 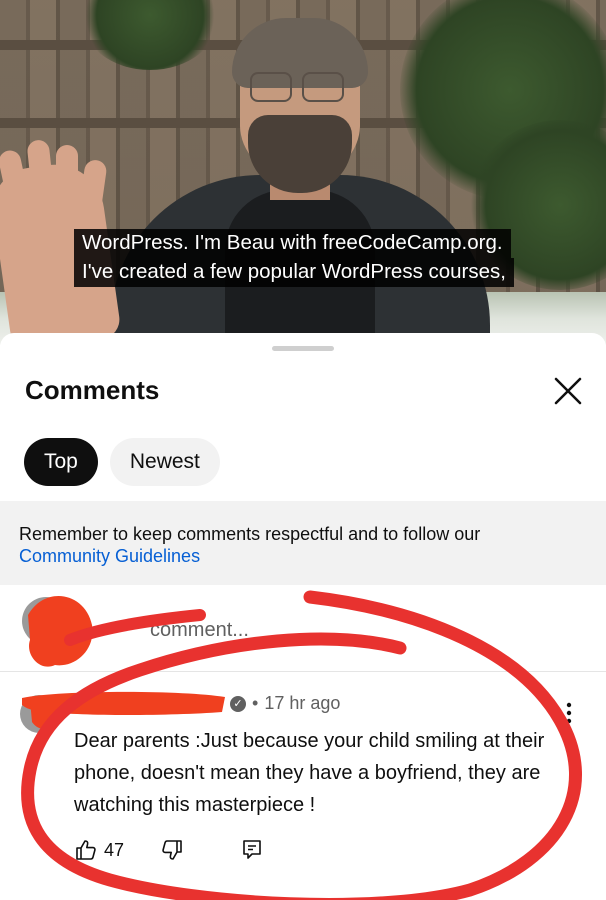 What do you see at coordinates (164, 462) in the screenshot?
I see `chip-newest: Newest` at bounding box center [164, 462].